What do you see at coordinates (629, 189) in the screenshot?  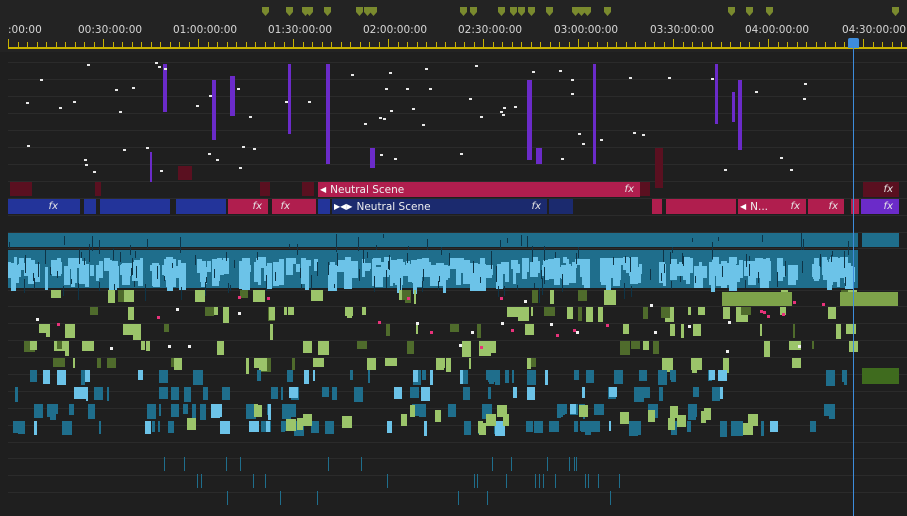 I see `fx-icon: fx` at bounding box center [629, 189].